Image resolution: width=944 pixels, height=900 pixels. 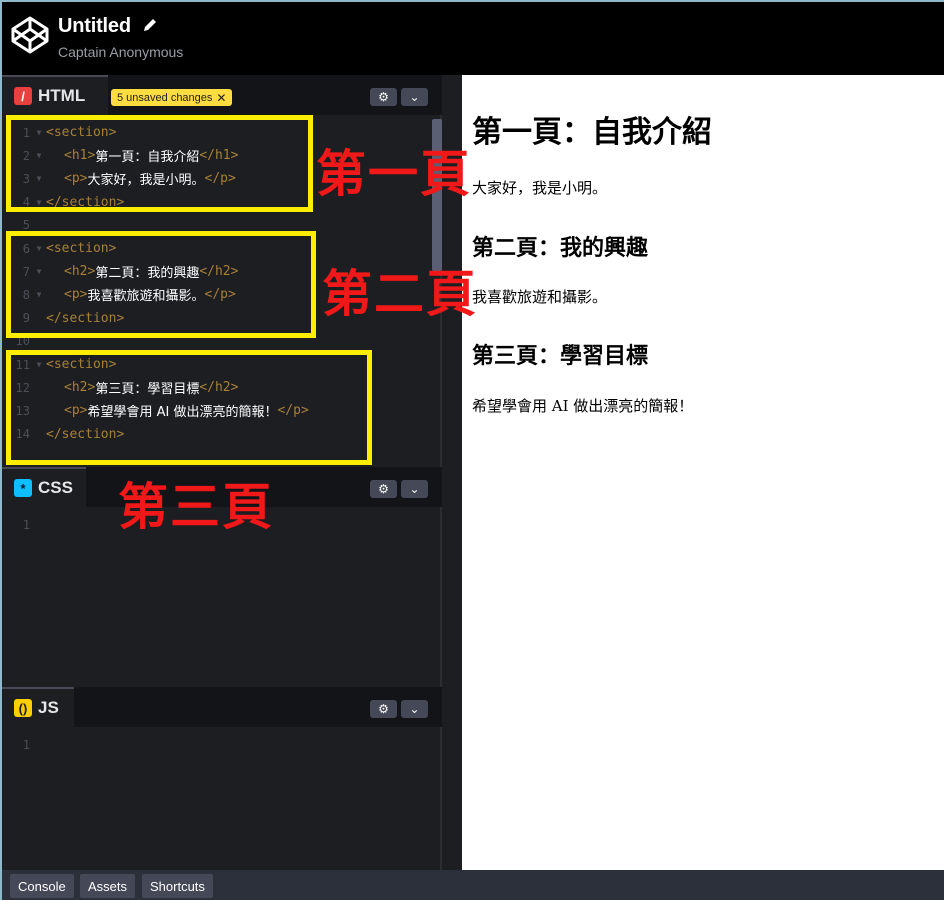 What do you see at coordinates (473, 38) in the screenshot?
I see `top-bar: Untitled Captain Anonymous` at bounding box center [473, 38].